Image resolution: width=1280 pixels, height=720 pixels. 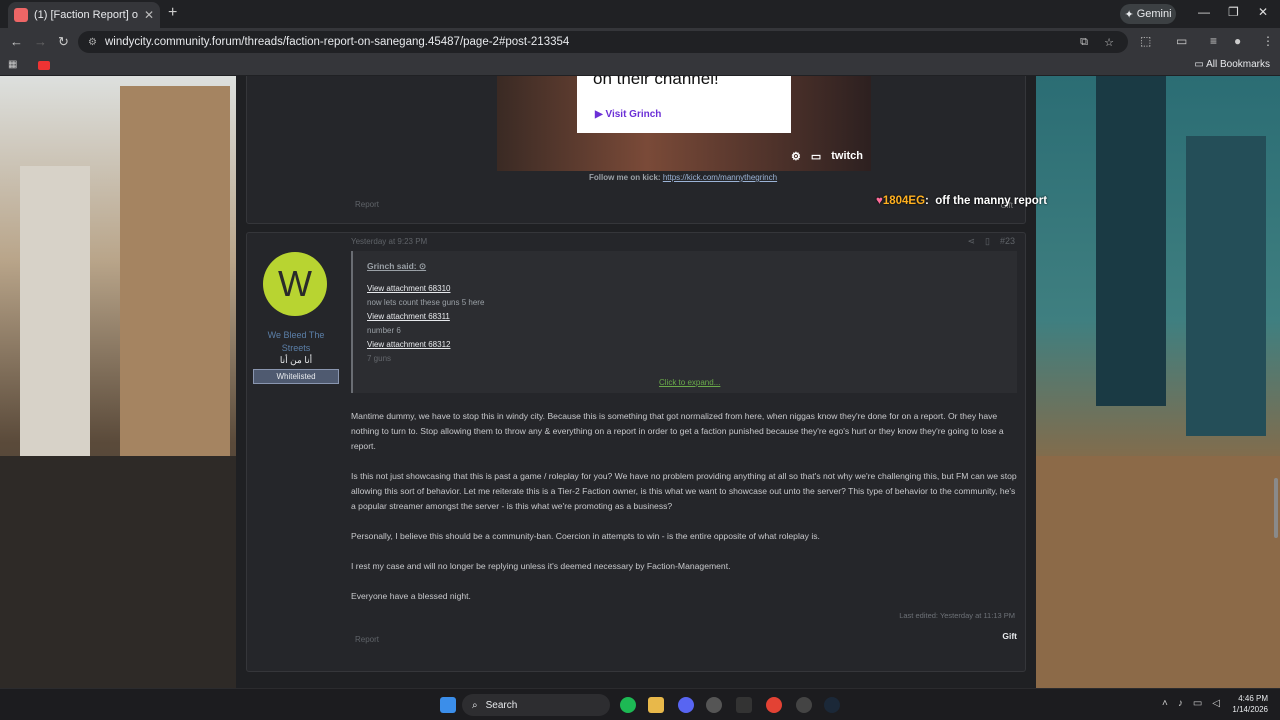 What do you see at coordinates (1165, 703) in the screenshot?
I see `chevron-up-icon: ˄` at bounding box center [1165, 703].